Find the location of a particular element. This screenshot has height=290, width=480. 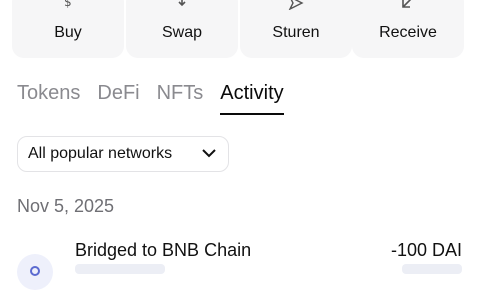

activity-subtitle-placeholder is located at coordinates (120, 269).